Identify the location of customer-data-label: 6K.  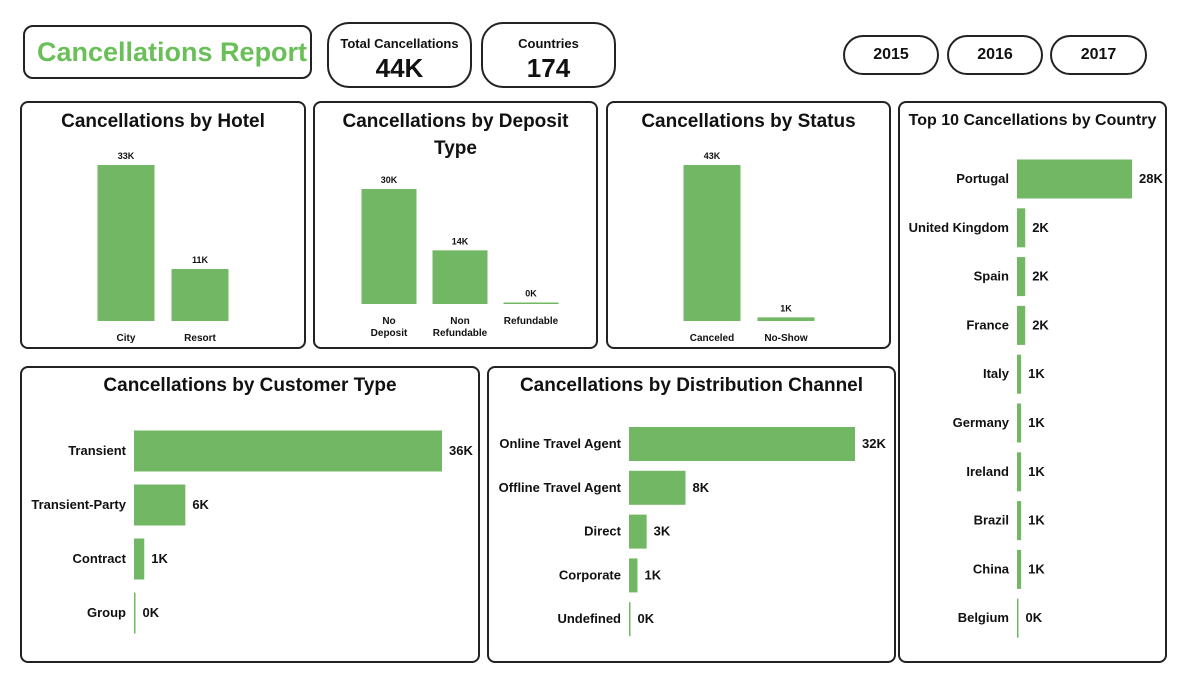
(200, 504).